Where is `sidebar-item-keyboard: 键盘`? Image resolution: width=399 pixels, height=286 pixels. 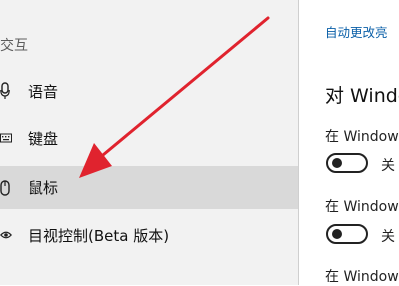
sidebar-item-keyboard: 键盘 is located at coordinates (149, 138).